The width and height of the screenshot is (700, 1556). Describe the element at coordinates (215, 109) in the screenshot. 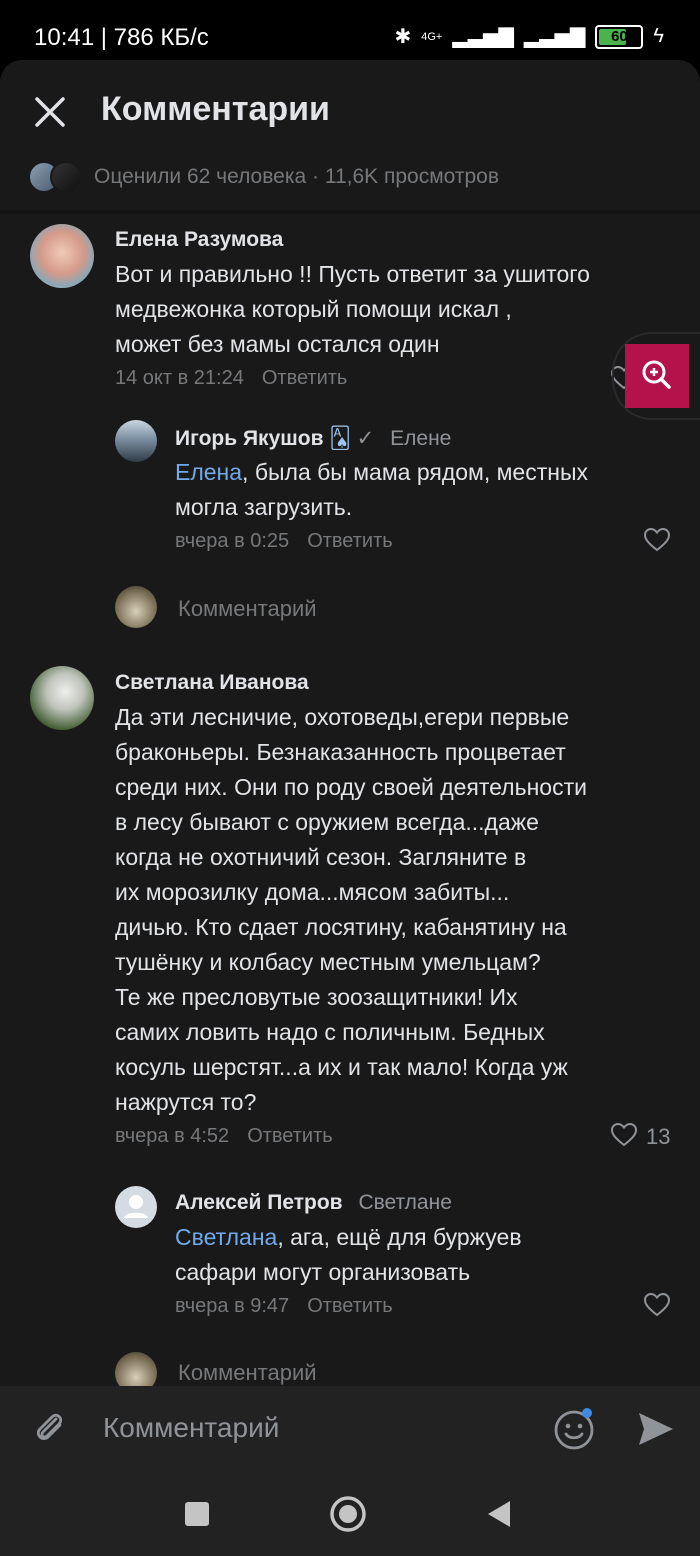

I see `page-title: Комментарии` at that location.